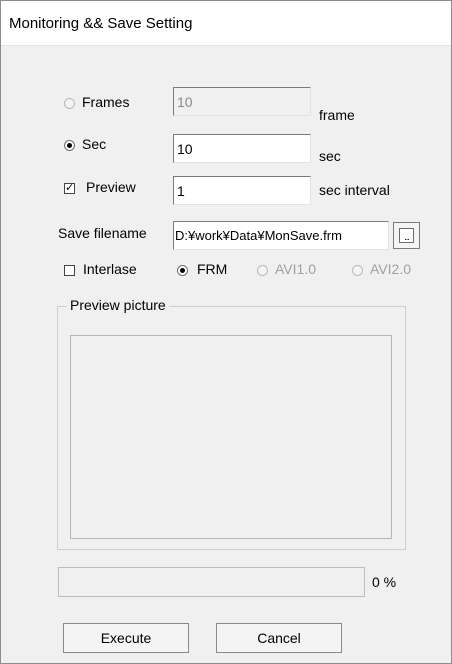  Describe the element at coordinates (279, 638) in the screenshot. I see `cancel-button: Cancel` at that location.